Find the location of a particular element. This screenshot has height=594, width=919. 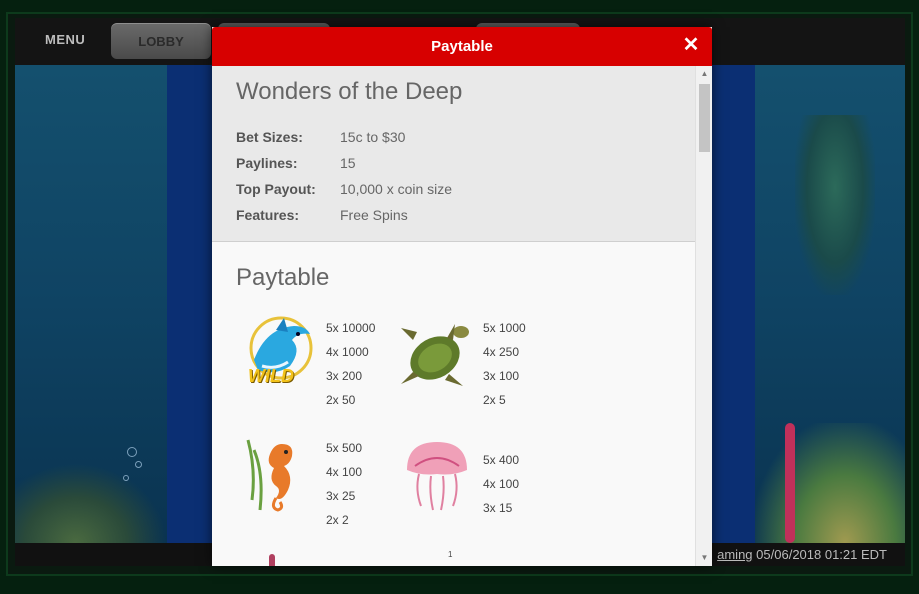

symbol-turtle: 5x 1000 4x 250 3x 100 2x 5 is located at coordinates (471, 358).